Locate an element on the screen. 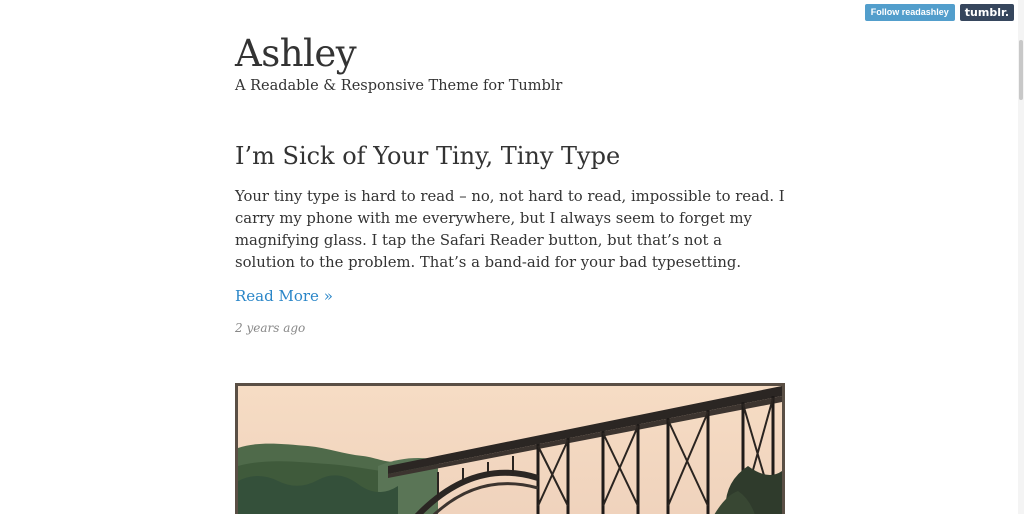  tumblr-controls: Follow readashley tumblr. is located at coordinates (939, 12).